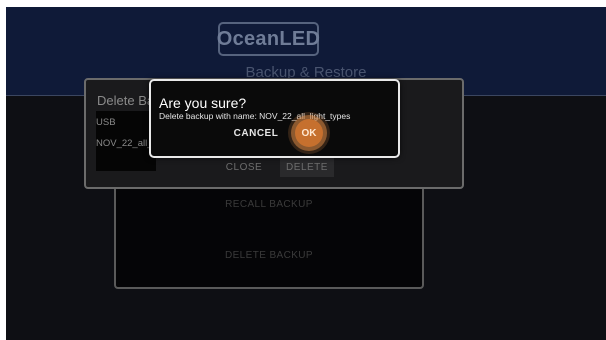  I want to click on close-button: CLOSE, so click(244, 167).